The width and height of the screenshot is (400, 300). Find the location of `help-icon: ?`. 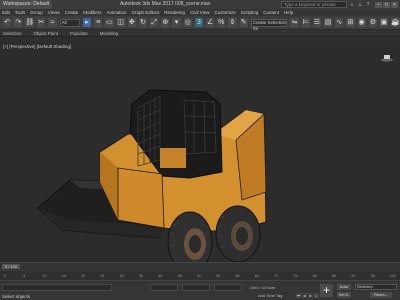

help-icon: ? is located at coordinates (368, 5).